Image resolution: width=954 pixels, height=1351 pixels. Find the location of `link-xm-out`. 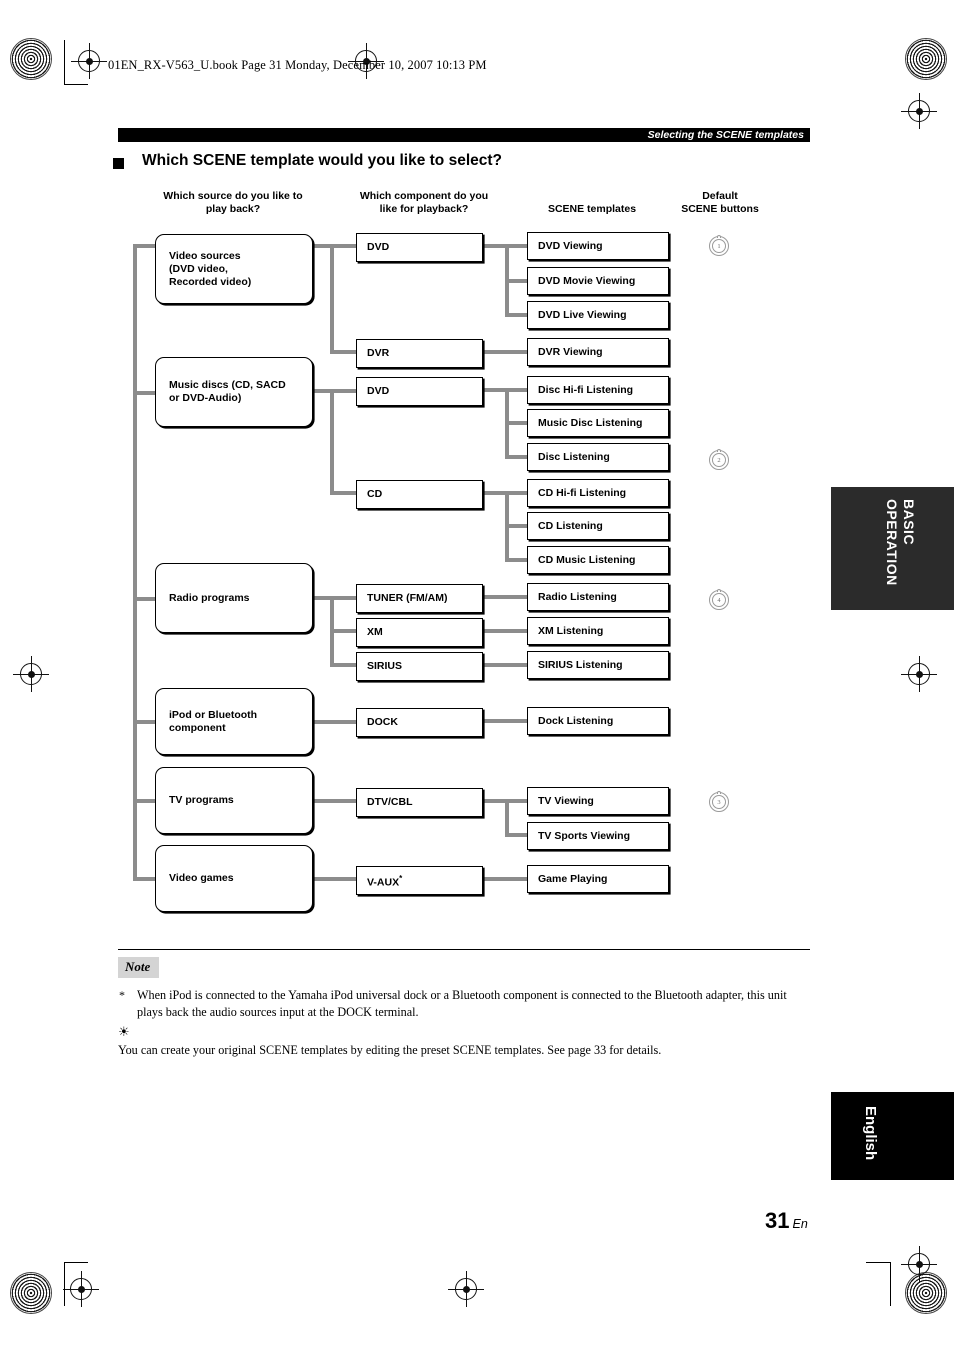

link-xm-out is located at coordinates (505, 631).